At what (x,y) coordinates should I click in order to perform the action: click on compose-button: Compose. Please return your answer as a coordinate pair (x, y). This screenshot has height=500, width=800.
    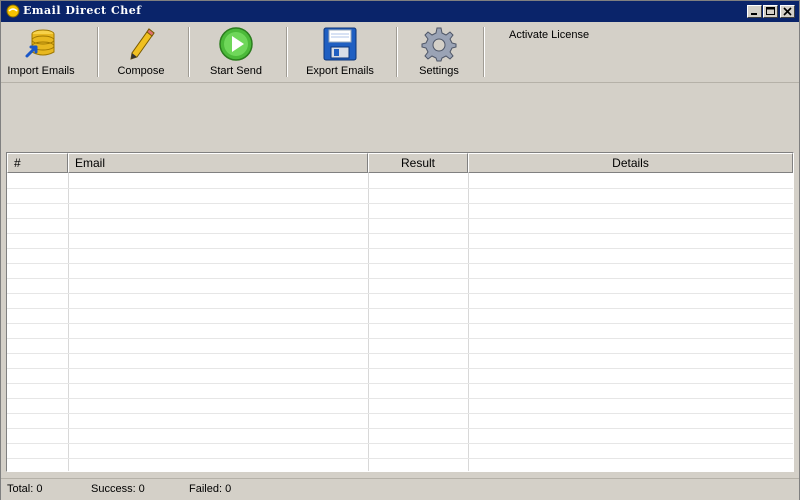
    Looking at the image, I should click on (141, 51).